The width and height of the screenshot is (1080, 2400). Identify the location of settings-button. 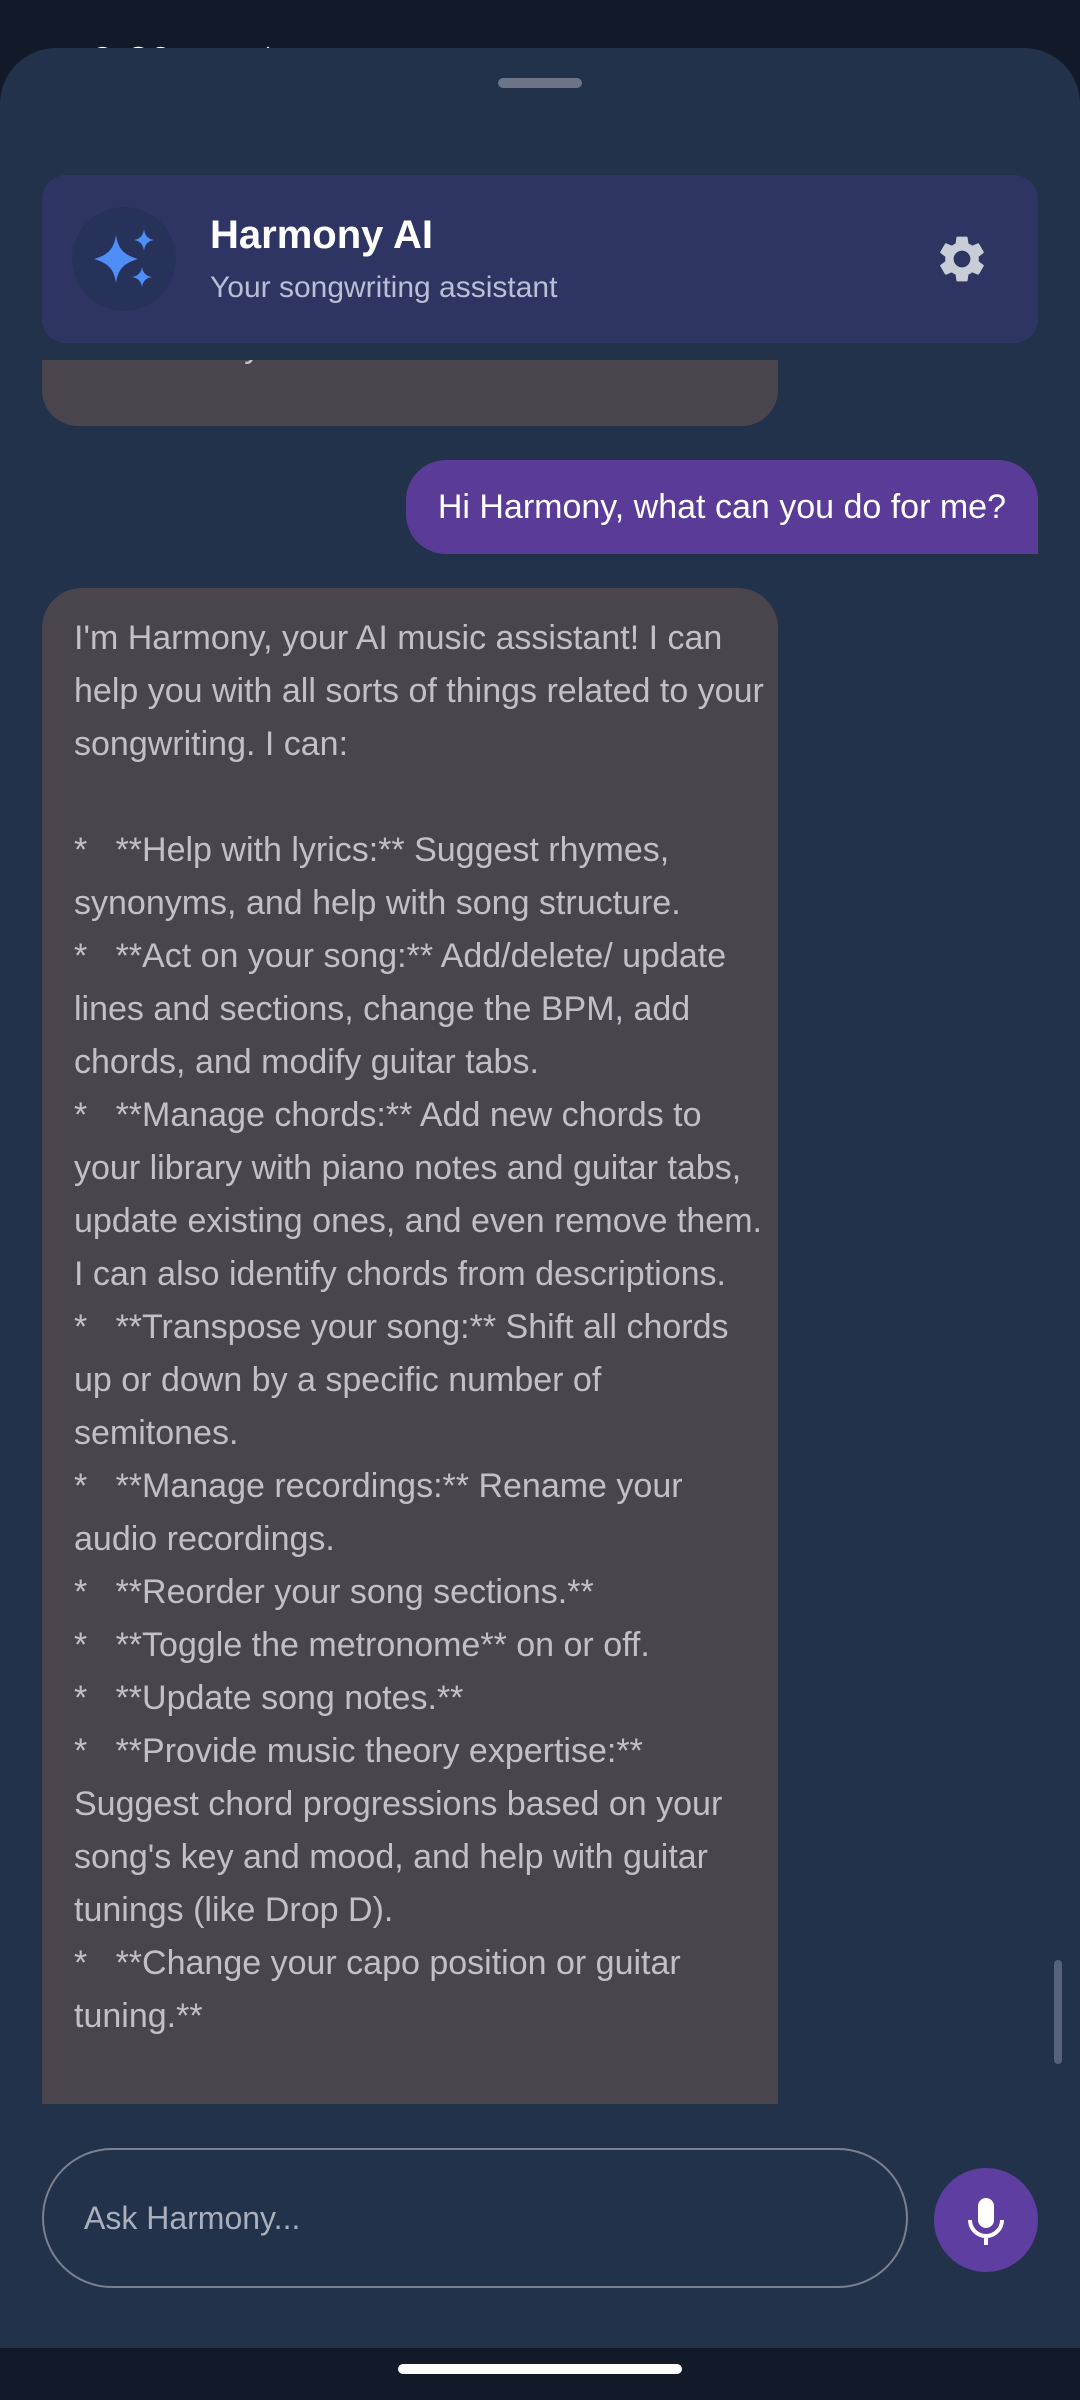
(962, 259).